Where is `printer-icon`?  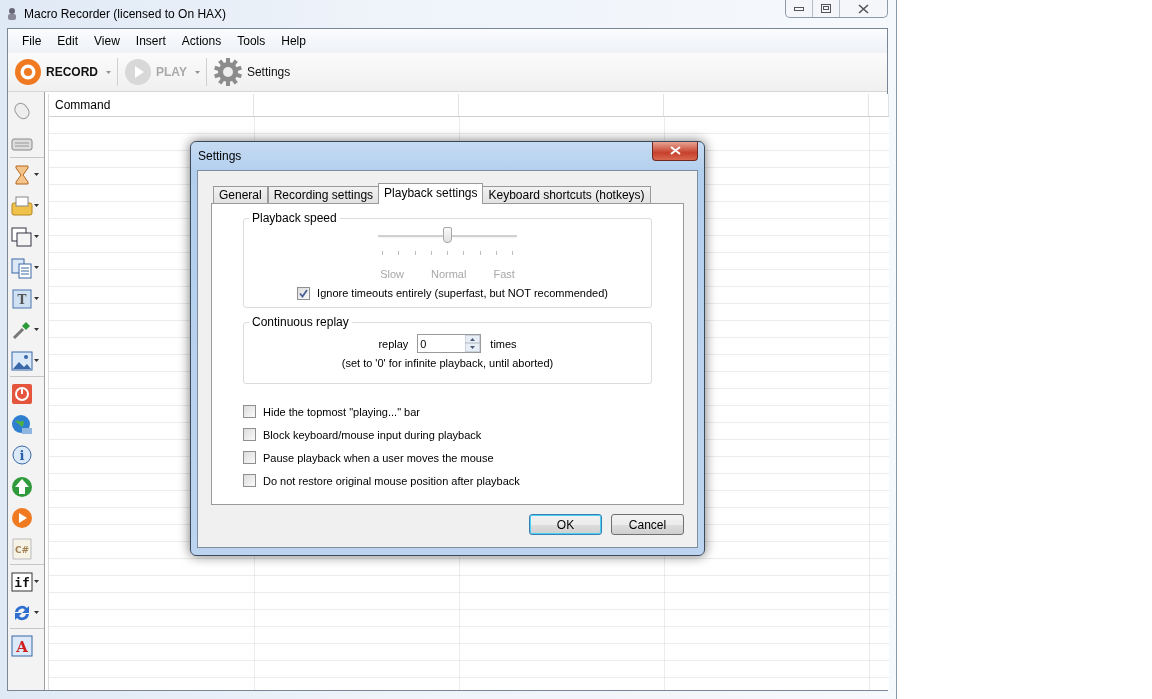
printer-icon is located at coordinates (22, 205).